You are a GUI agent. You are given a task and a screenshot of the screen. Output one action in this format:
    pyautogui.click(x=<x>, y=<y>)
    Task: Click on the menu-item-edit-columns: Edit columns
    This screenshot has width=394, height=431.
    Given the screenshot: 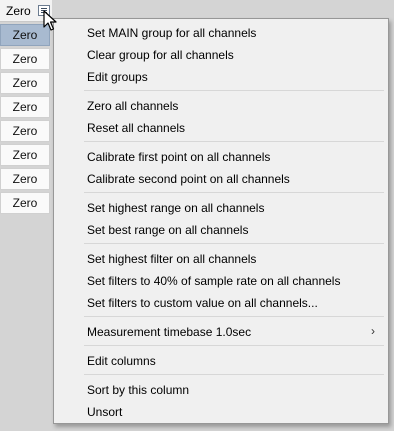 What is the action you would take?
    pyautogui.click(x=221, y=361)
    